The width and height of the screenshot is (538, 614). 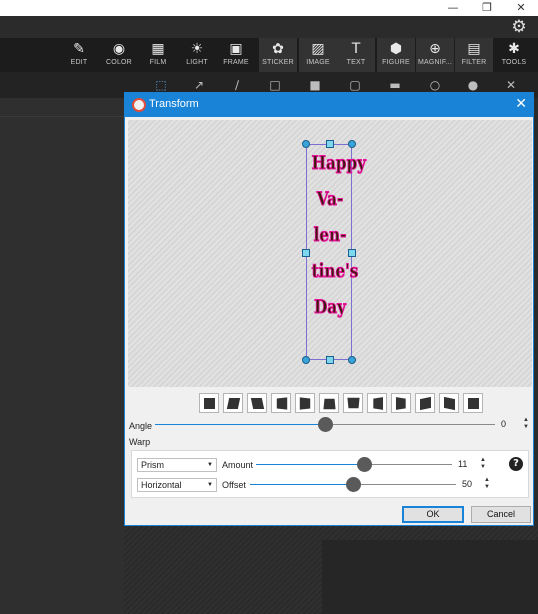 What do you see at coordinates (352, 253) in the screenshot?
I see `resize-handle-right` at bounding box center [352, 253].